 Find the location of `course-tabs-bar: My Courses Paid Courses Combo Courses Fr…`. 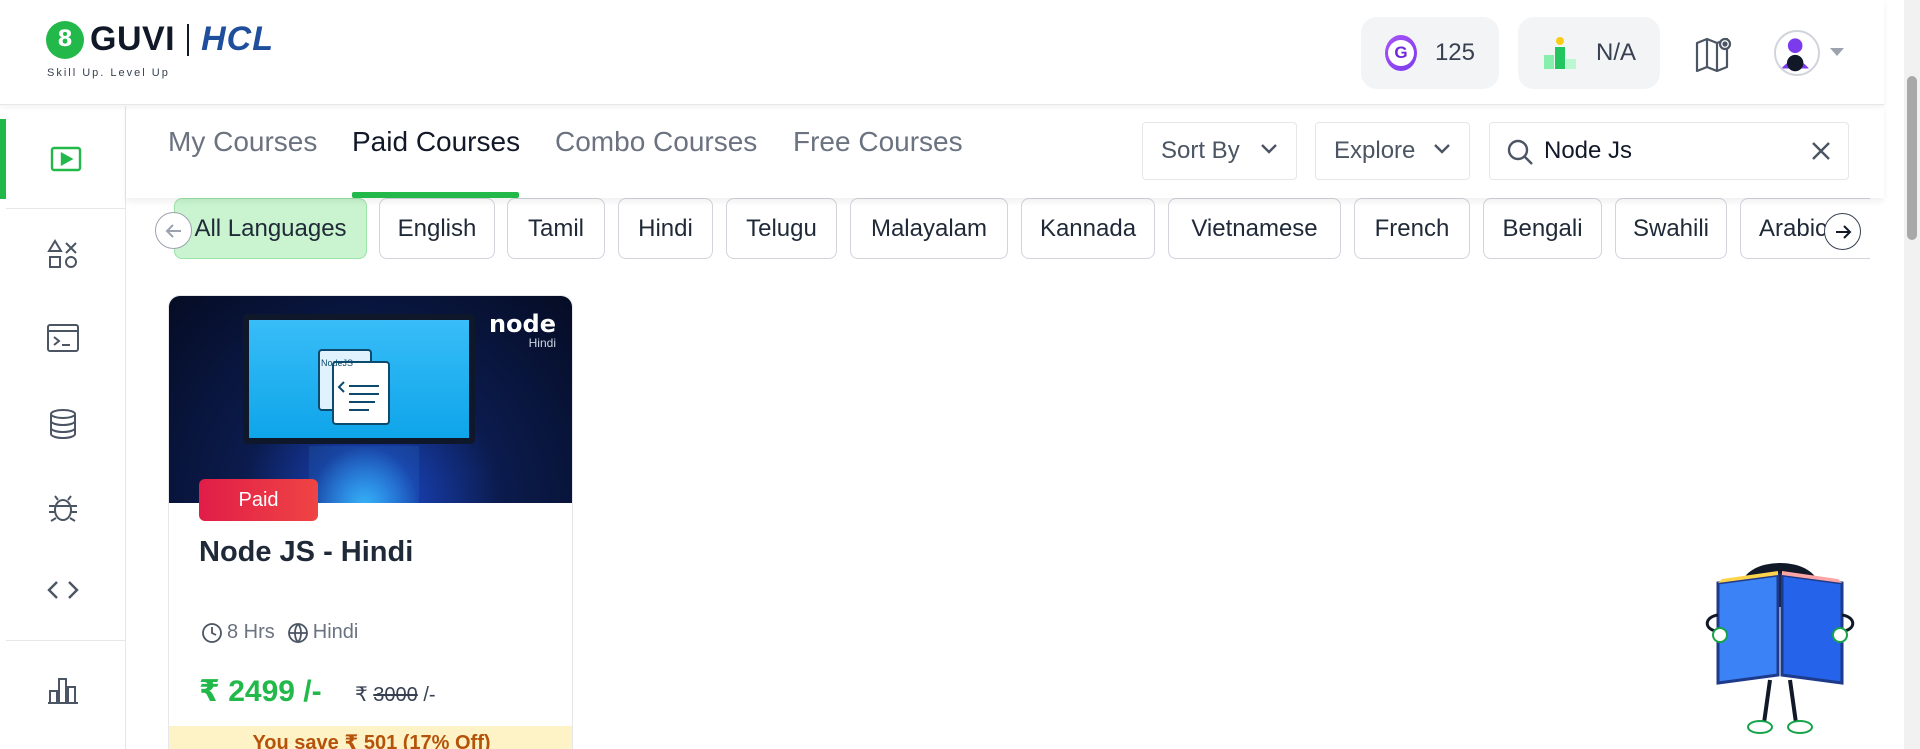

course-tabs-bar: My Courses Paid Courses Combo Courses Fr… is located at coordinates (1005, 152).